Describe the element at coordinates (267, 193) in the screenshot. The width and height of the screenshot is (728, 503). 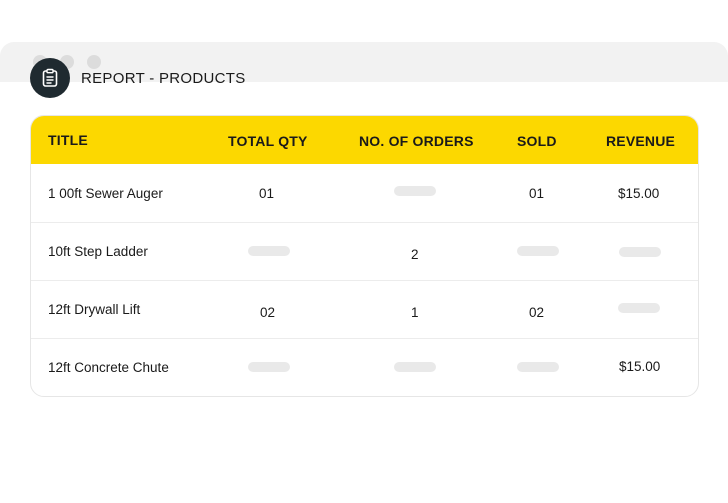
I see `row-total-qty: 01` at that location.